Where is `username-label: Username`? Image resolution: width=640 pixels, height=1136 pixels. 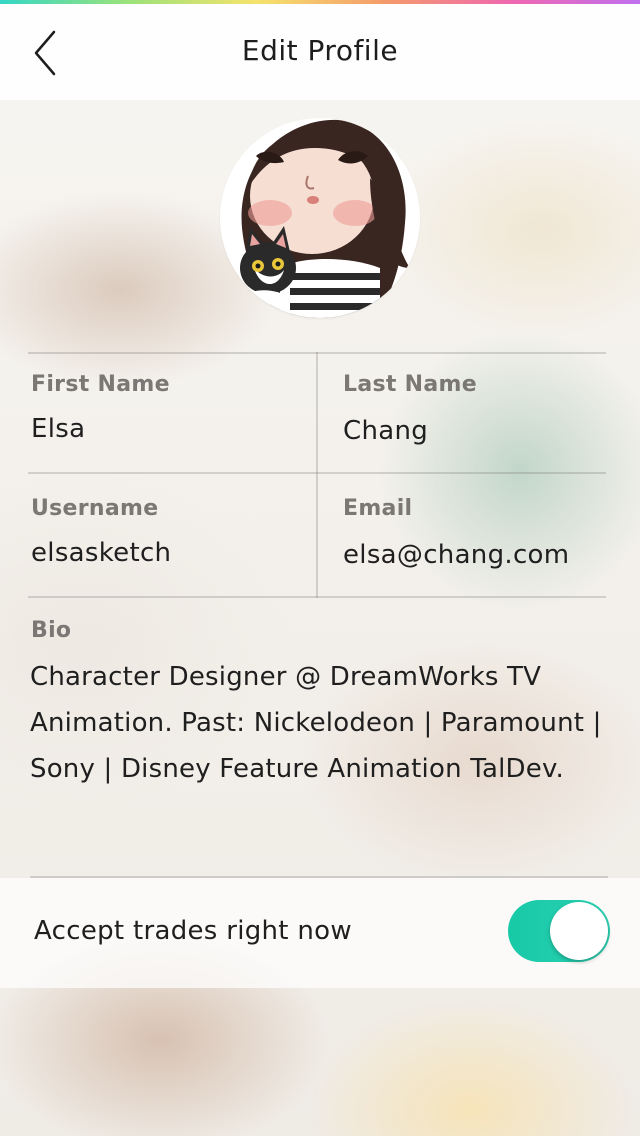 username-label: Username is located at coordinates (95, 508).